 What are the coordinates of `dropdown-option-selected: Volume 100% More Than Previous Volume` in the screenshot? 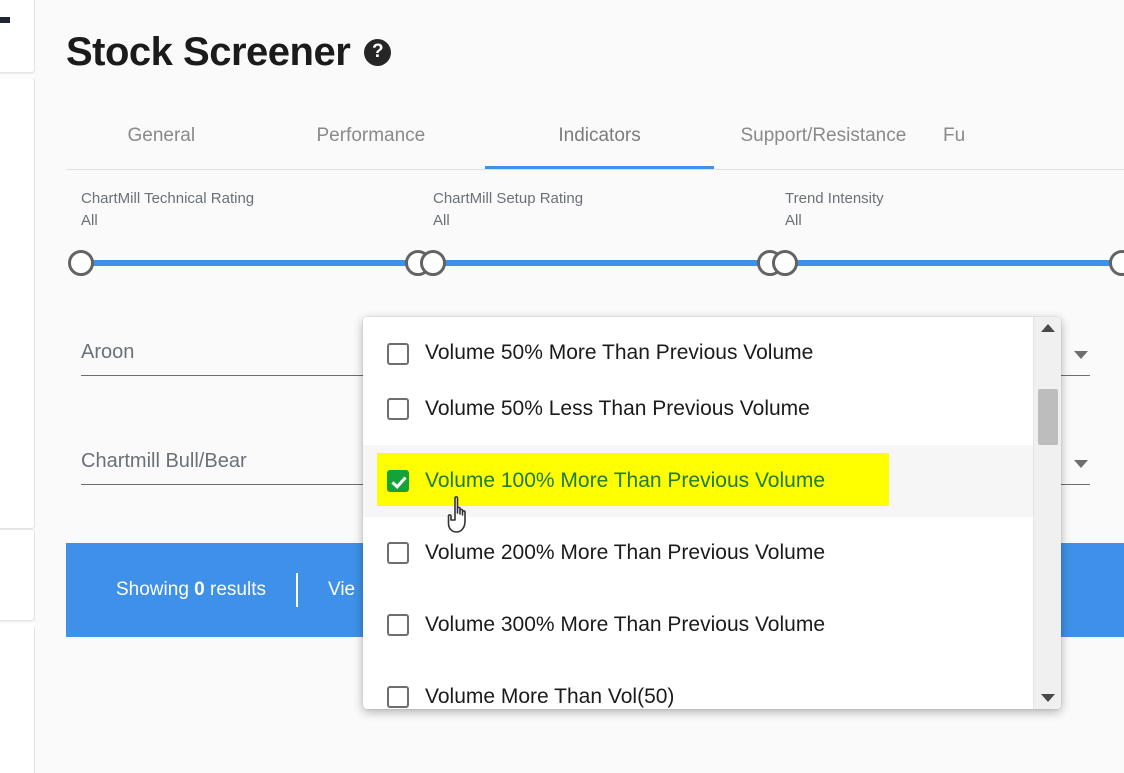 It's located at (698, 481).